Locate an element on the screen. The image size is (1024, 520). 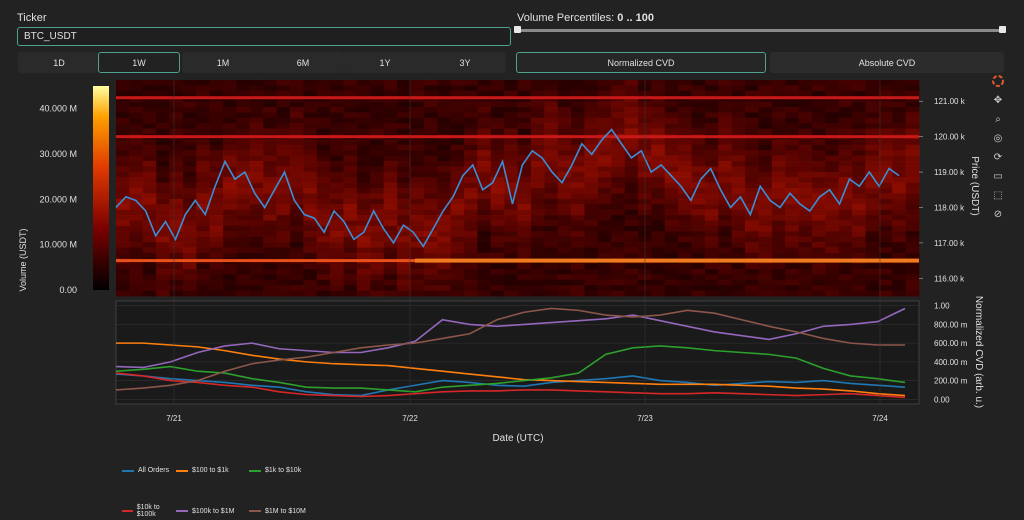
legend-item: $10k to $100k is located at coordinates (149, 511).